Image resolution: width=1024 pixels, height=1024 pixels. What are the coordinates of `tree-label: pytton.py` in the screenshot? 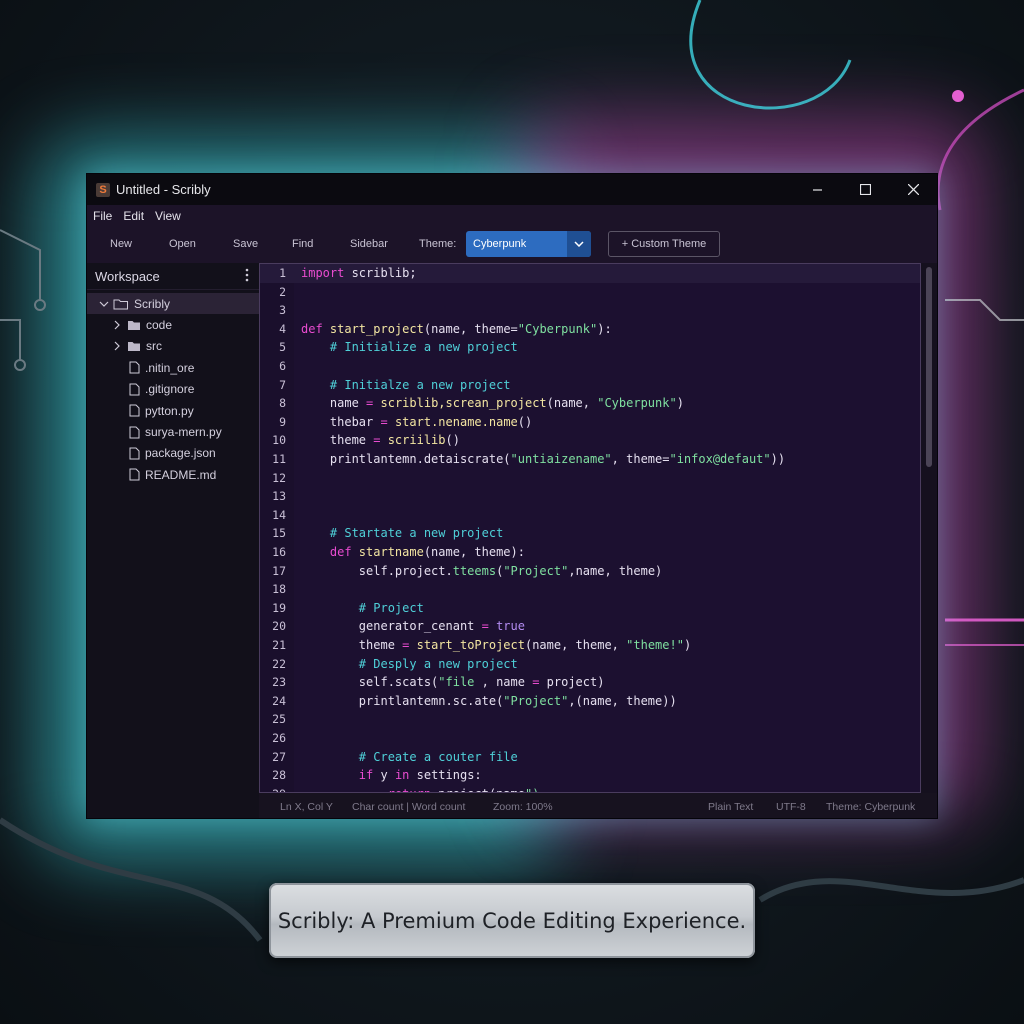 It's located at (169, 410).